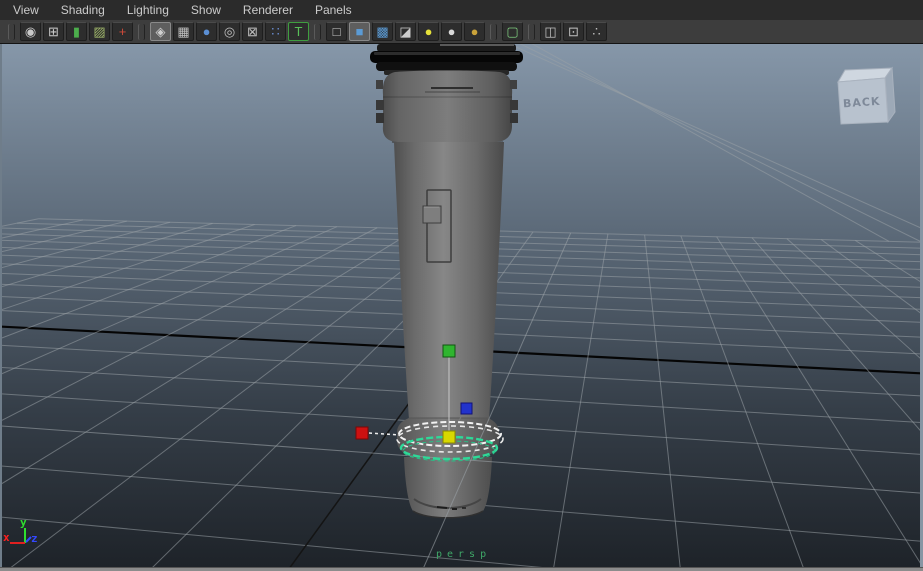 The image size is (923, 571). I want to click on connections-icon: ∴, so click(596, 31).